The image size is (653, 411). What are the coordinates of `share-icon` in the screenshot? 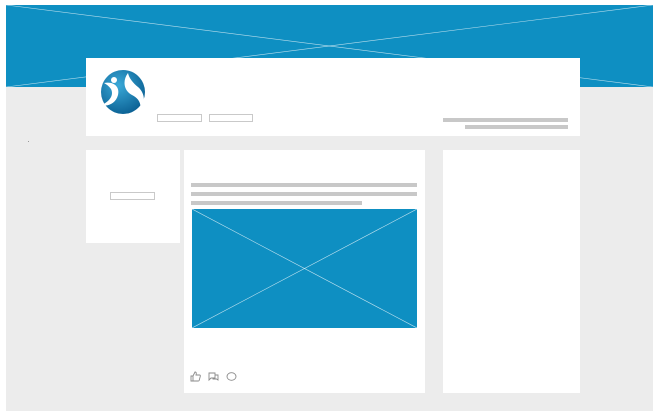 It's located at (231, 375).